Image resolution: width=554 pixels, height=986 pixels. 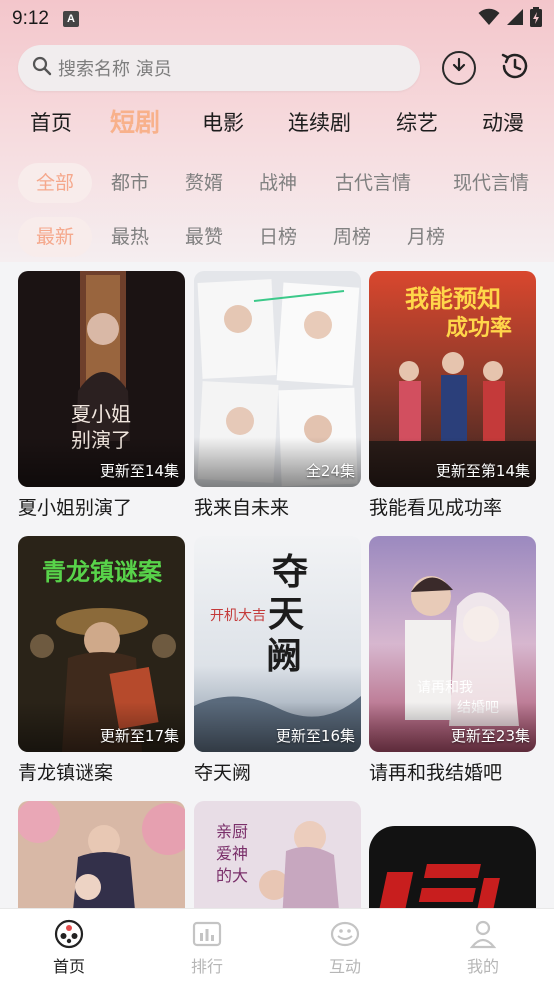 I want to click on sort-chip-daily: 日榜, so click(x=278, y=237).